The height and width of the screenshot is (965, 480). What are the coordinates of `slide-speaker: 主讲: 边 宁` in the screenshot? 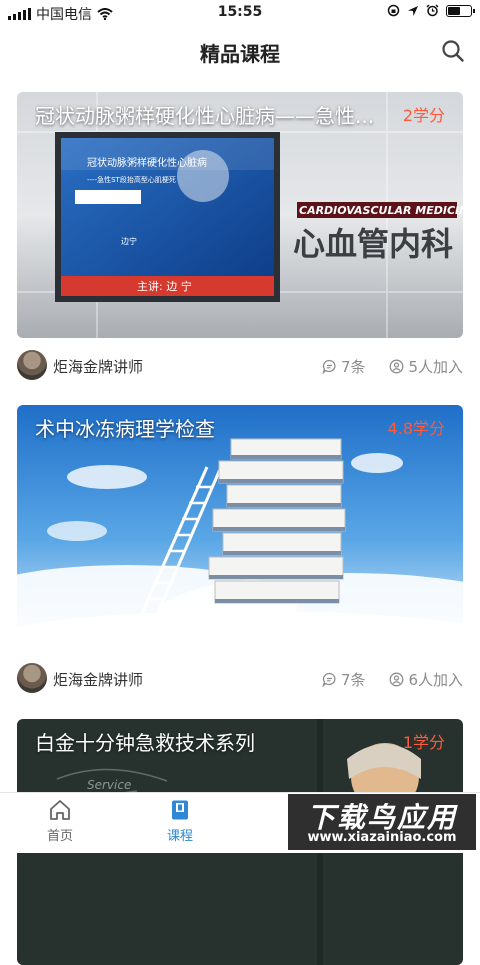 It's located at (164, 286).